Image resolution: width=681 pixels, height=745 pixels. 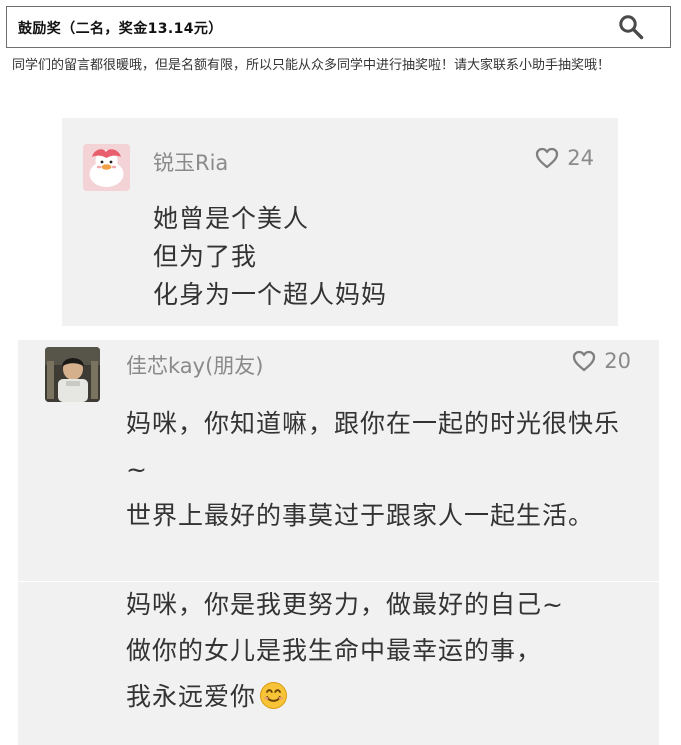 What do you see at coordinates (231, 218) in the screenshot?
I see `comment-line: 她曾是个美人` at bounding box center [231, 218].